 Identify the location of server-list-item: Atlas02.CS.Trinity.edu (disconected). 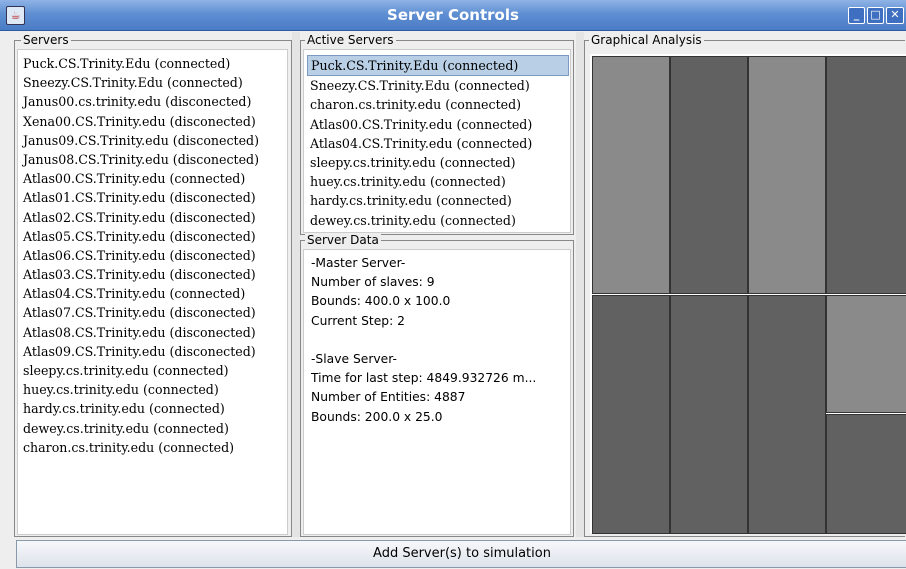
(139, 217).